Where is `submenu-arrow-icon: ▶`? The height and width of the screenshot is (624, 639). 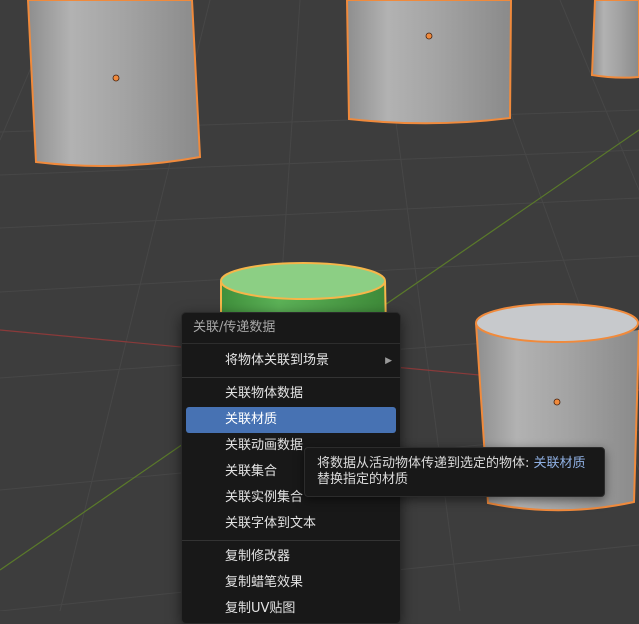
submenu-arrow-icon: ▶ is located at coordinates (388, 361).